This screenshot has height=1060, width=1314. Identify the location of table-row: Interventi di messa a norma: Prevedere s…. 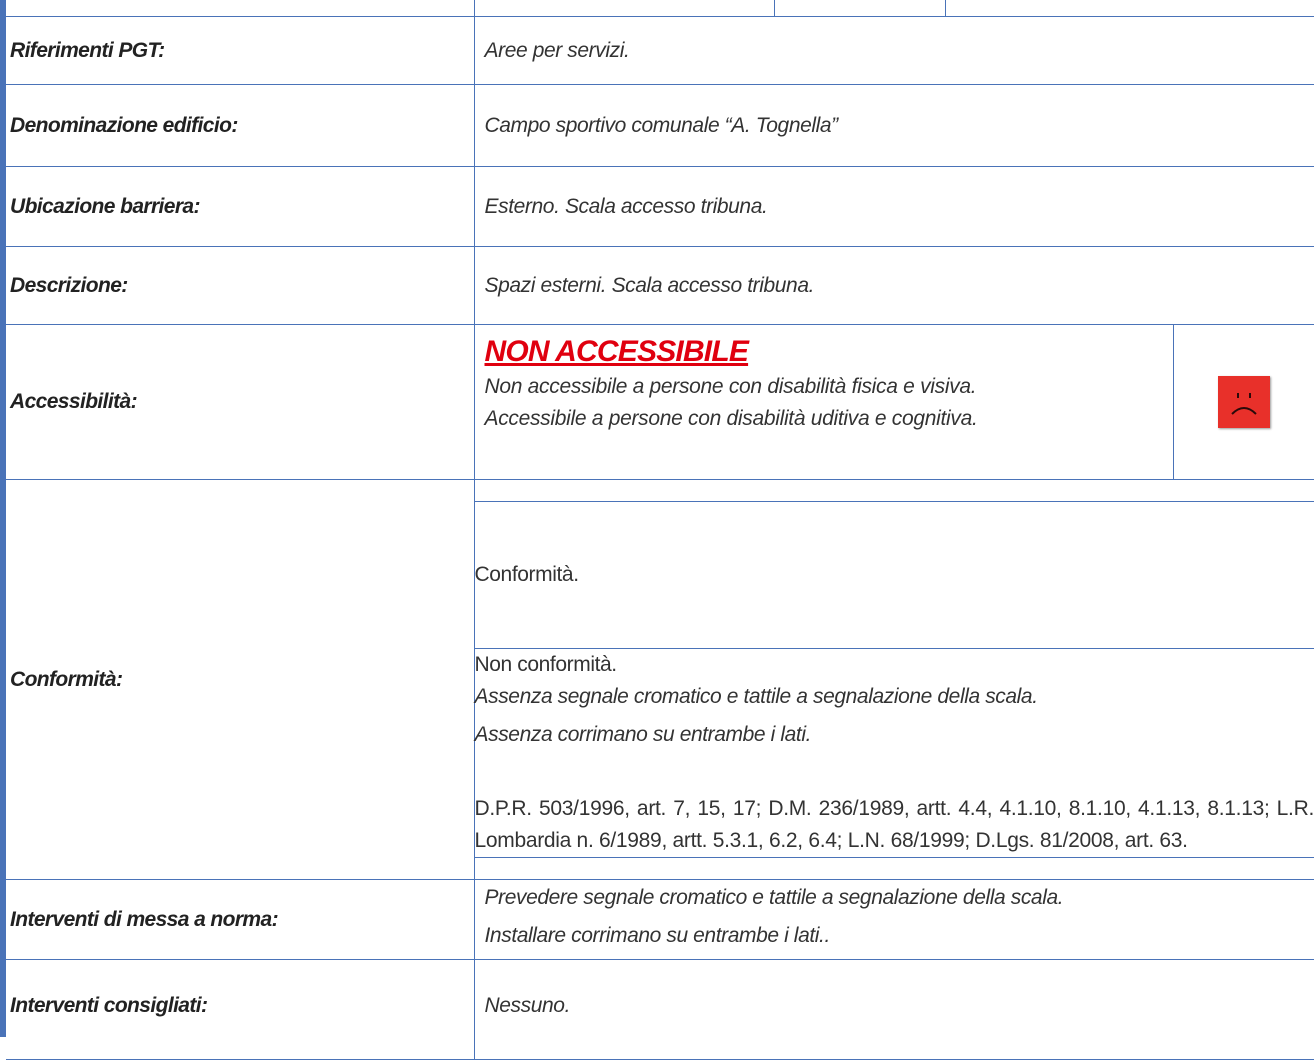
(660, 920).